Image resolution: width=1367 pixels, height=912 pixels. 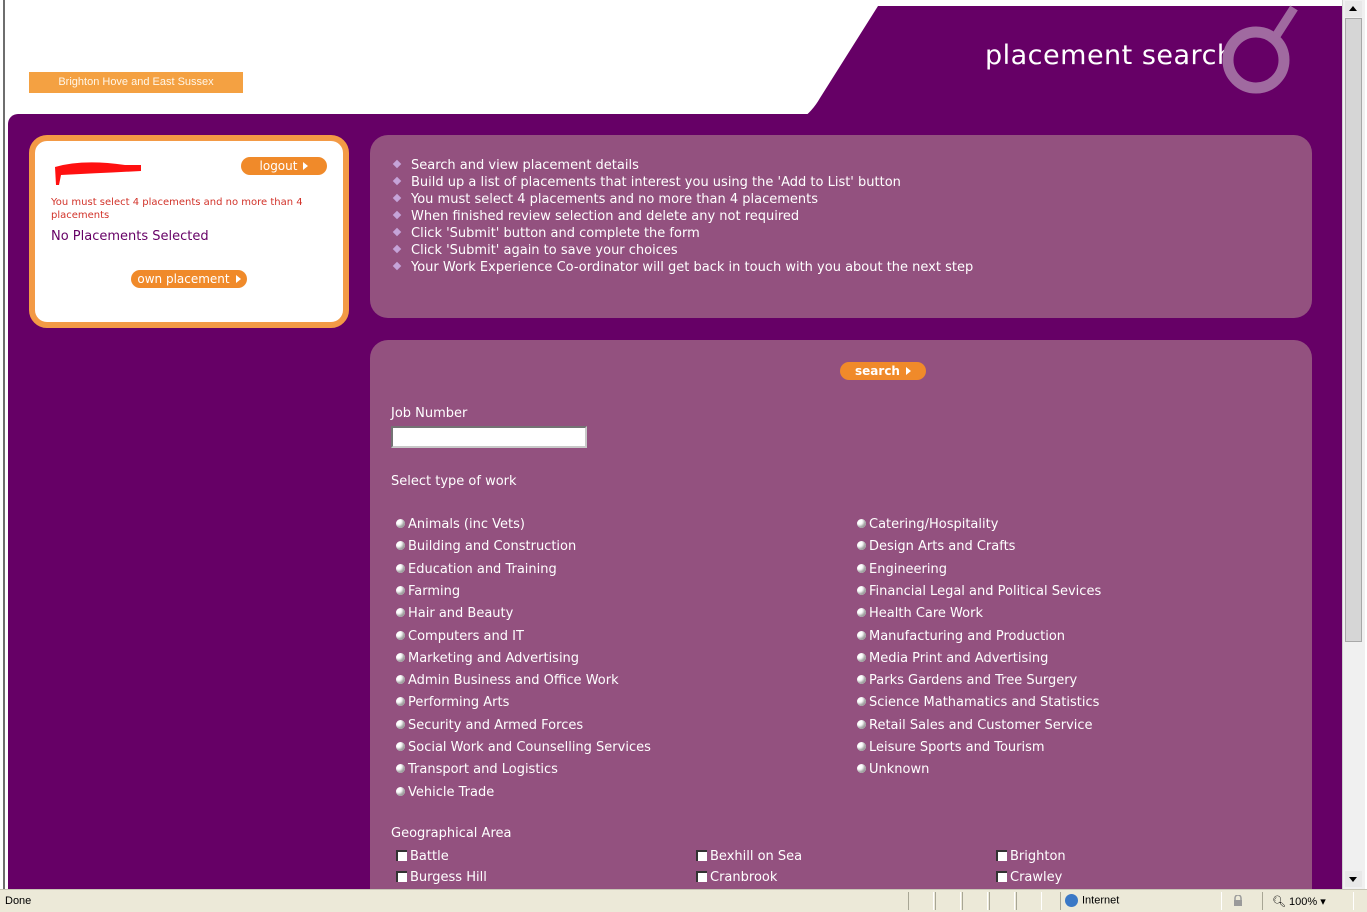 I want to click on job-number-label: Job Number, so click(x=429, y=413).